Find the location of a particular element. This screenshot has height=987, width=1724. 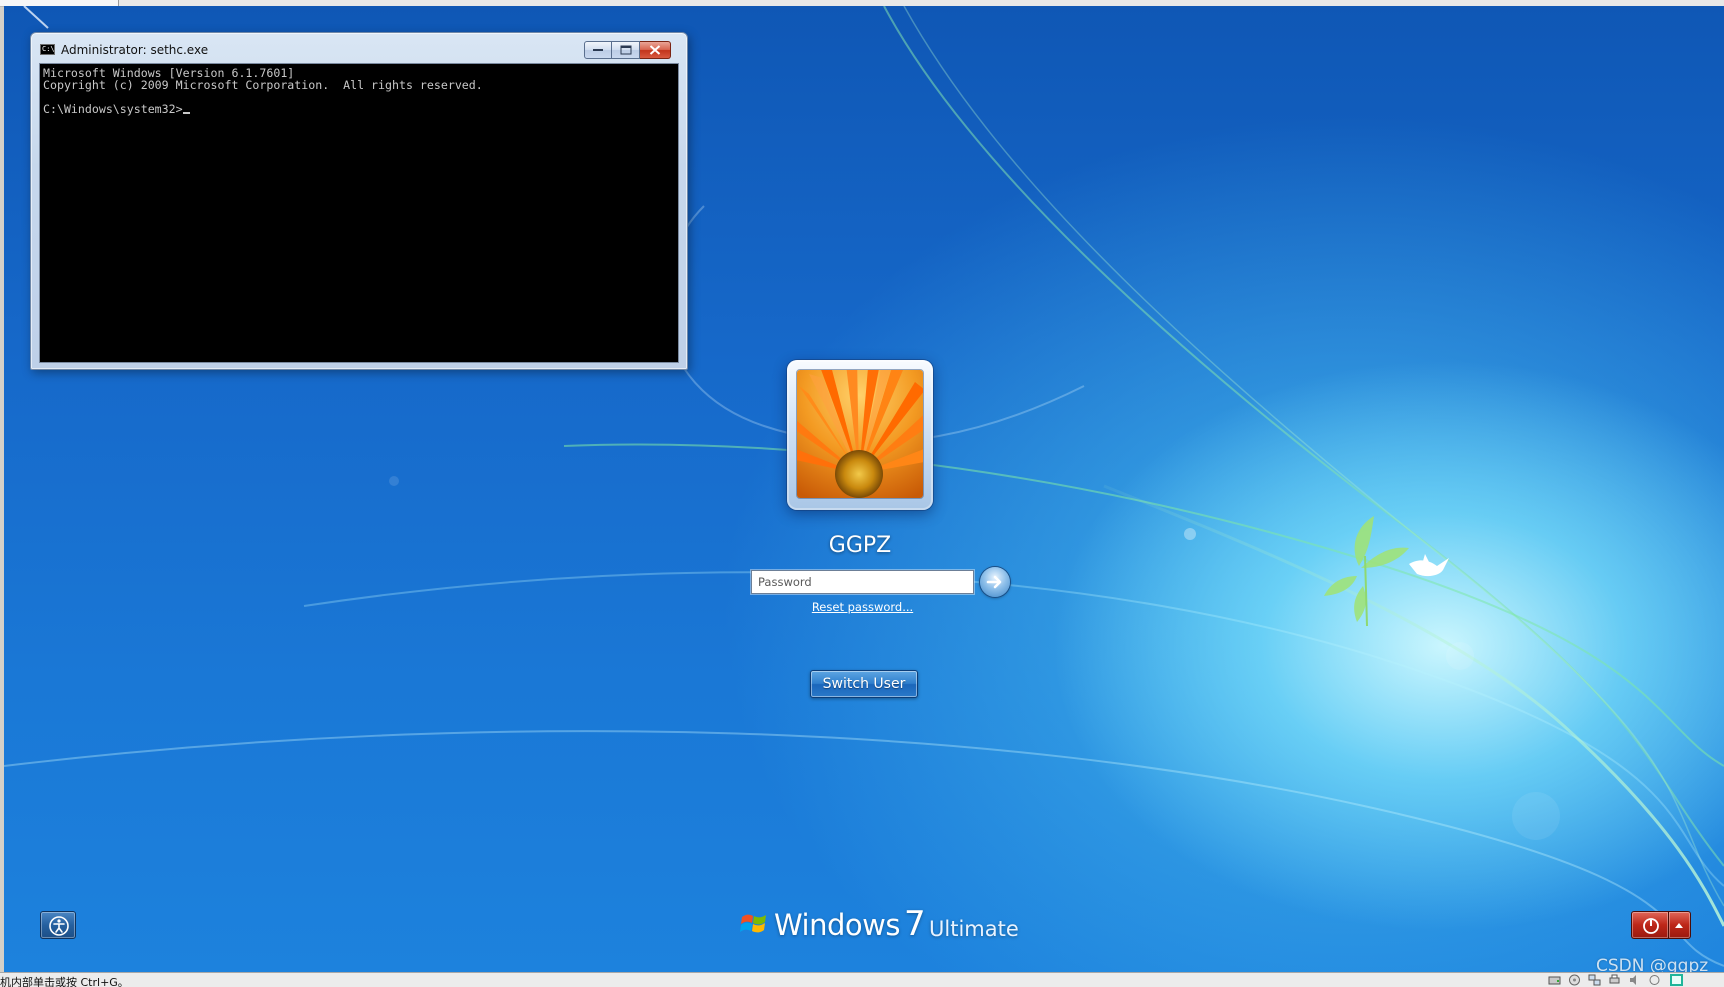

minimize-icon is located at coordinates (598, 50).